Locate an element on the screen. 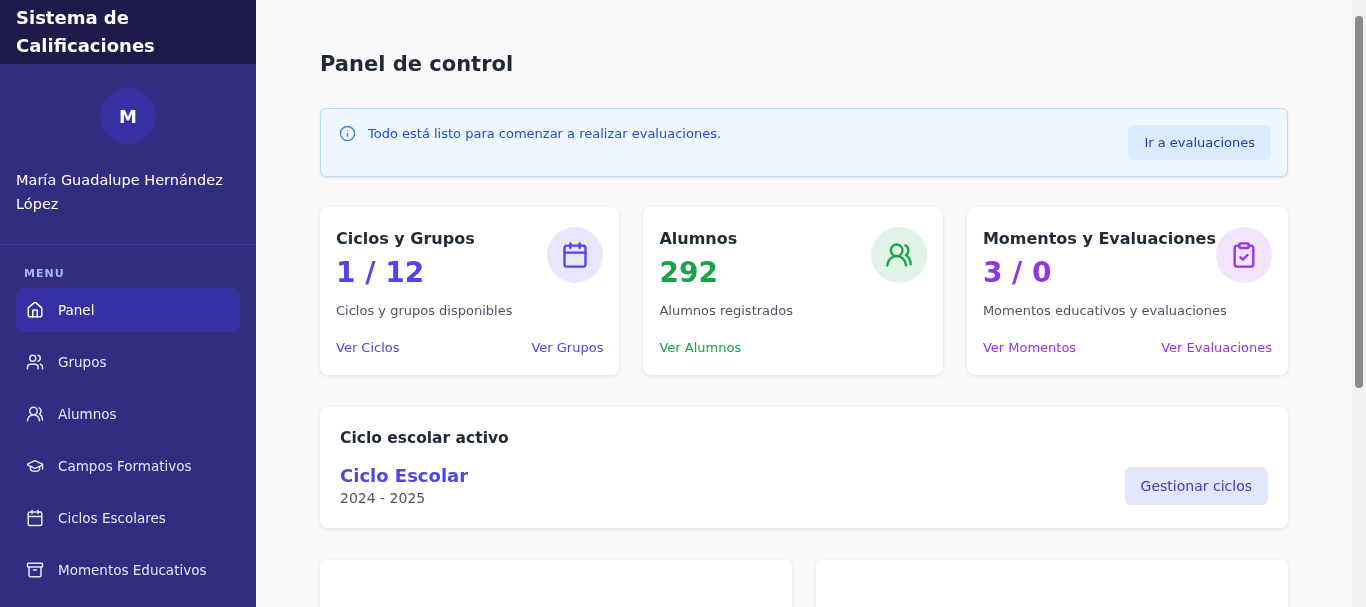  card-caption: Momentos educativos y evaluaciones is located at coordinates (1105, 310).